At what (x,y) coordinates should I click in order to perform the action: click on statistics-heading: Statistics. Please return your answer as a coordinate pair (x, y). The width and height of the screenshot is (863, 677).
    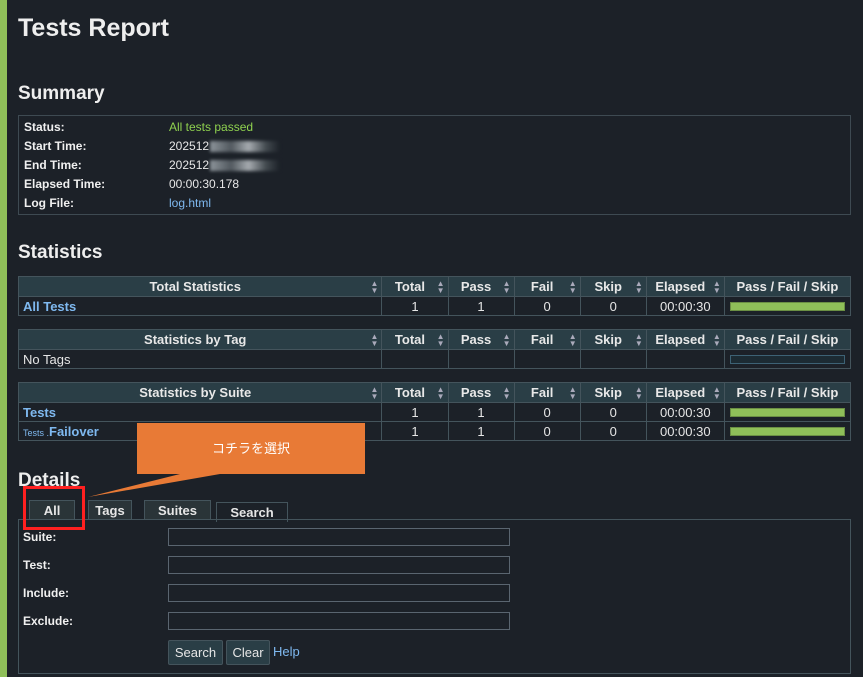
    Looking at the image, I should click on (60, 252).